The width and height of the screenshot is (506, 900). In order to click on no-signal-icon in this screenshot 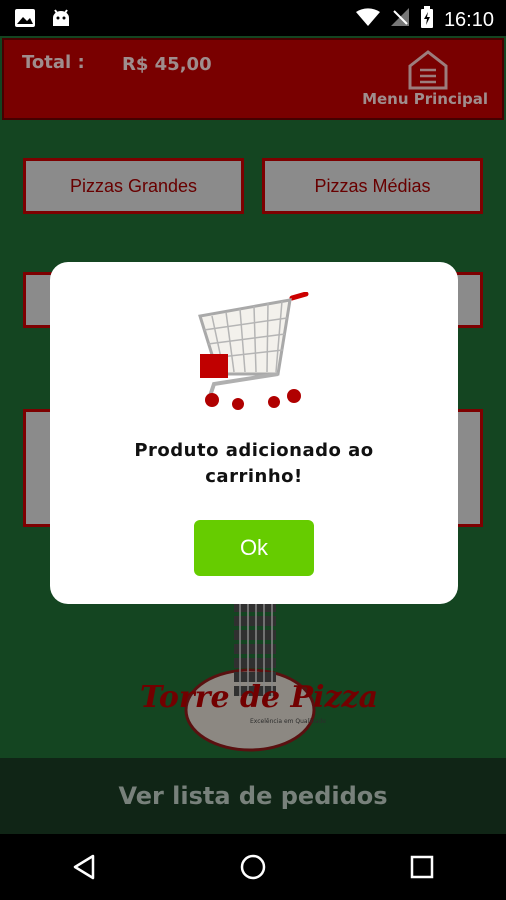, I will do `click(400, 20)`.